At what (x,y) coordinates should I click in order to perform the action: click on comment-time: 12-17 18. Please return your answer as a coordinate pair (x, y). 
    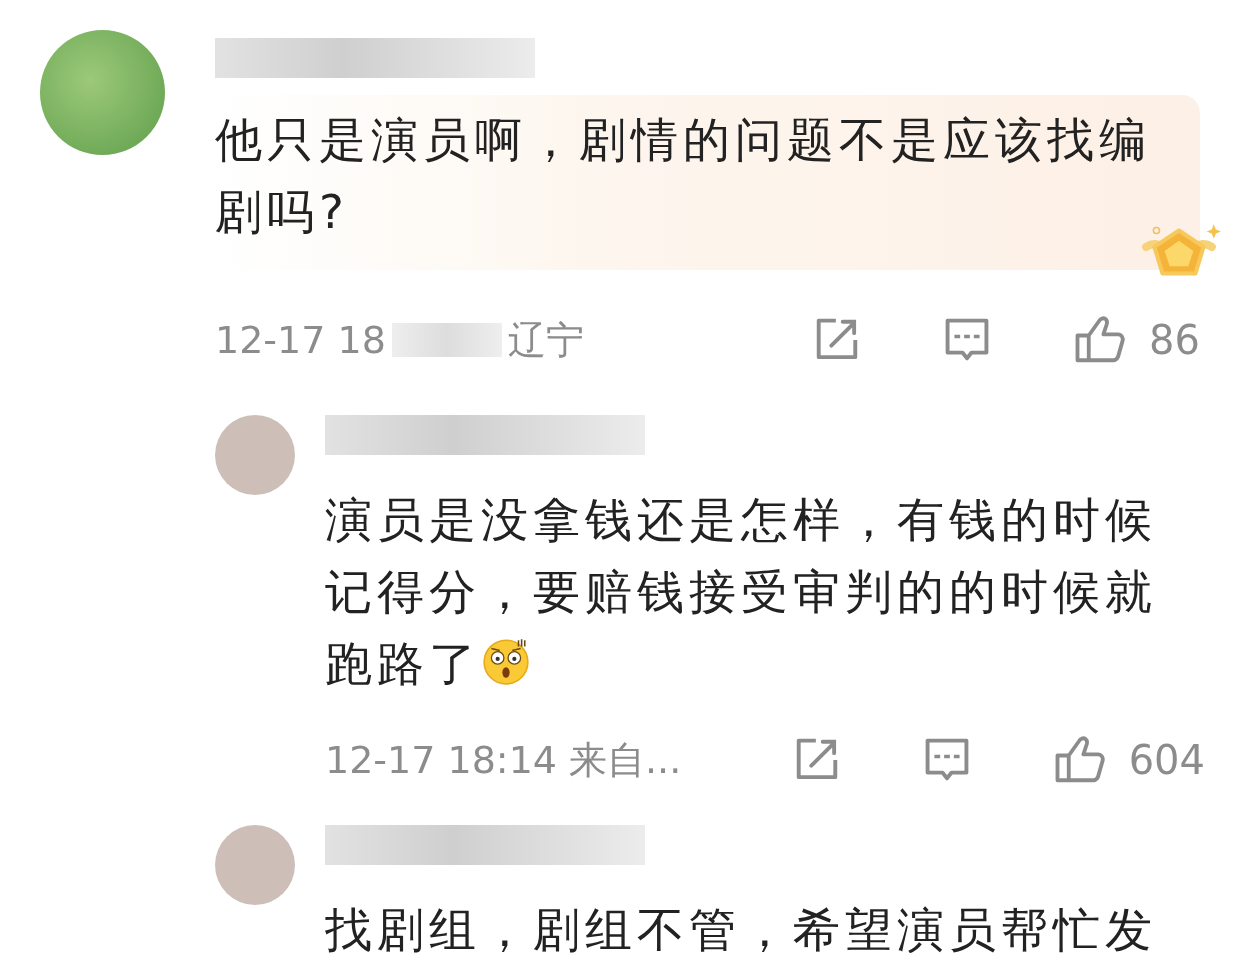
    Looking at the image, I should click on (300, 340).